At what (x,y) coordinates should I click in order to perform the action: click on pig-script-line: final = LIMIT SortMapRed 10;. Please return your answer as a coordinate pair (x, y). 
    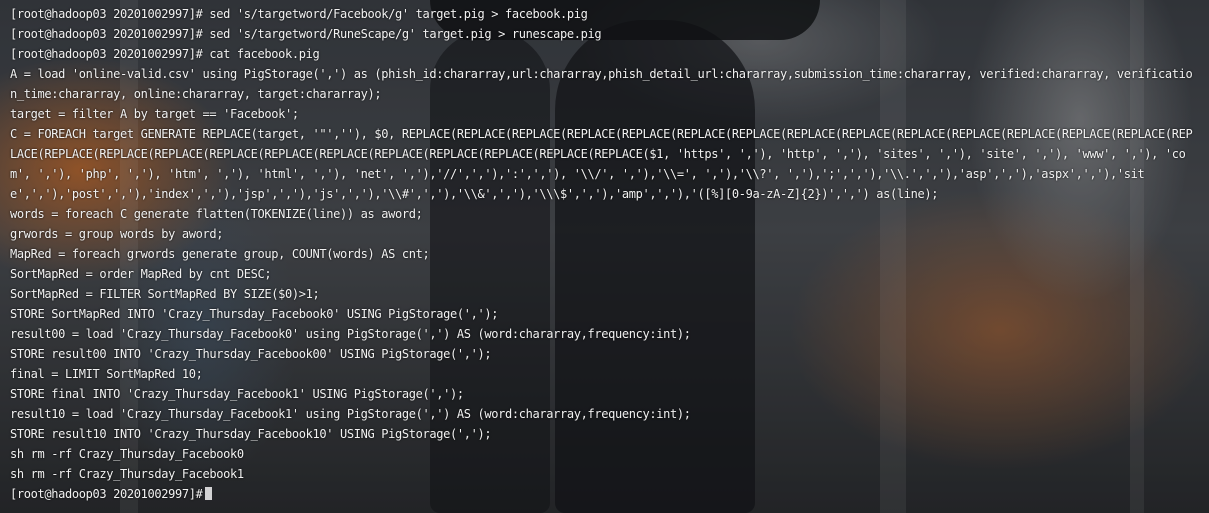
    Looking at the image, I should click on (106, 374).